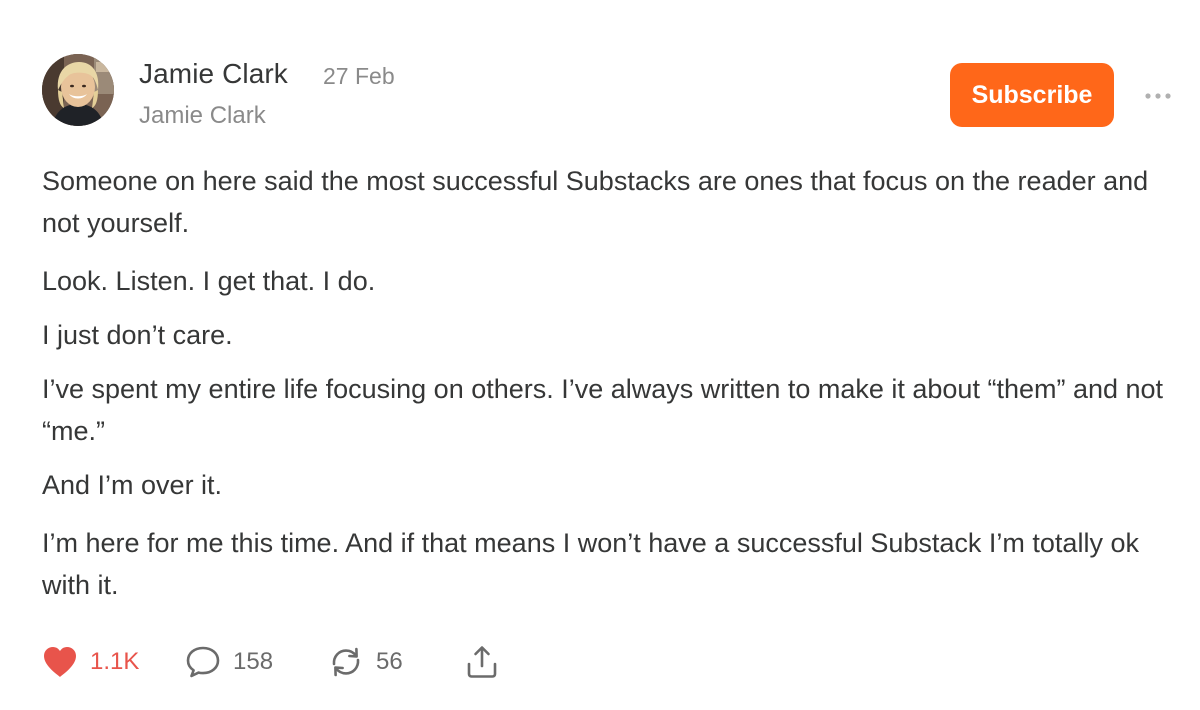  I want to click on more-options-button, so click(1158, 96).